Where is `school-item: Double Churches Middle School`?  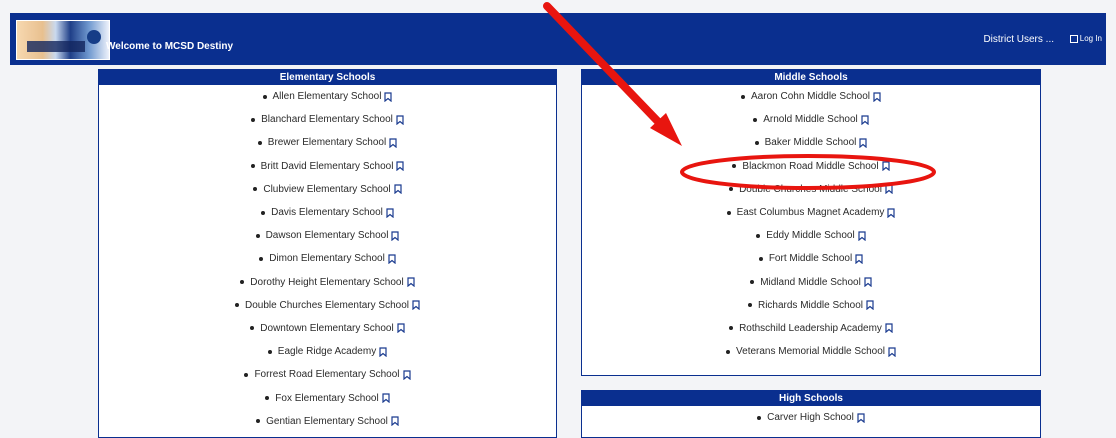
school-item: Double Churches Middle School is located at coordinates (811, 189).